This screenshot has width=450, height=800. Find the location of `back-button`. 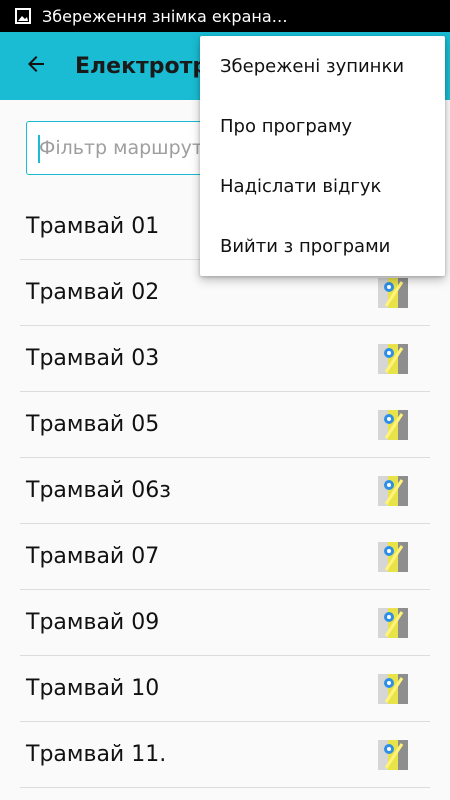

back-button is located at coordinates (36, 66).